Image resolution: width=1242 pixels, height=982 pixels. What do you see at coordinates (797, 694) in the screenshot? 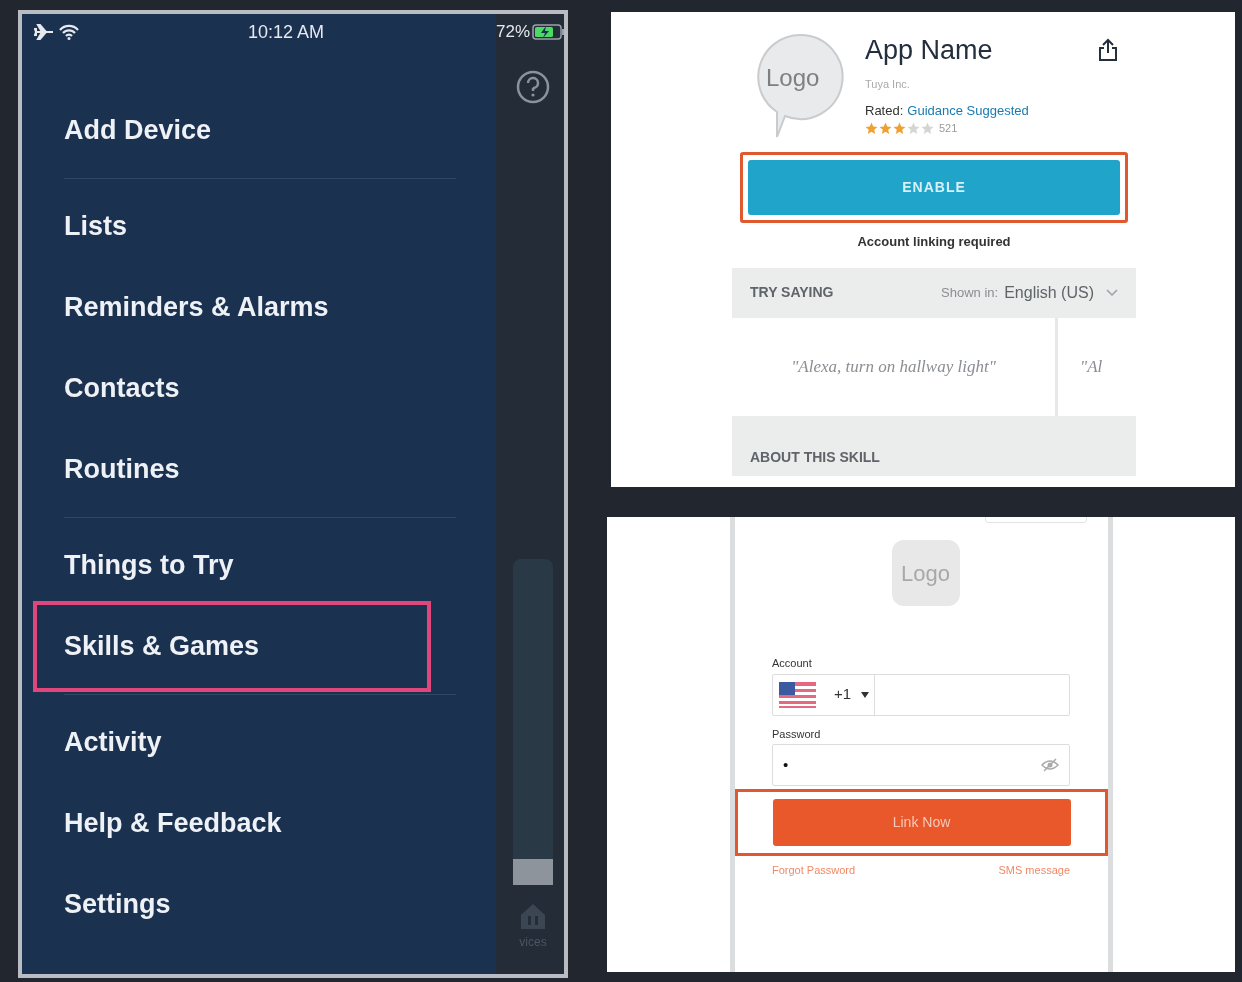
I see `flag-icon` at bounding box center [797, 694].